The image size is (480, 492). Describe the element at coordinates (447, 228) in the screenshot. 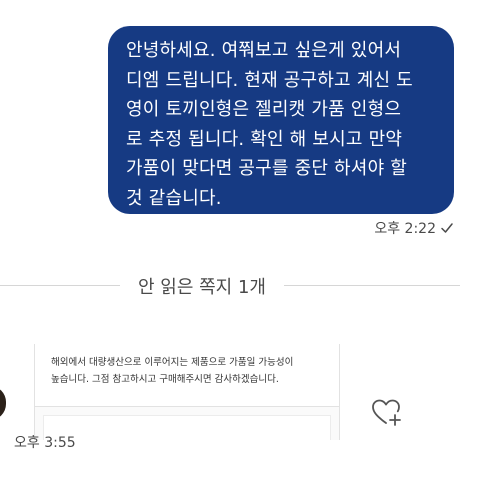

I see `check-icon` at that location.